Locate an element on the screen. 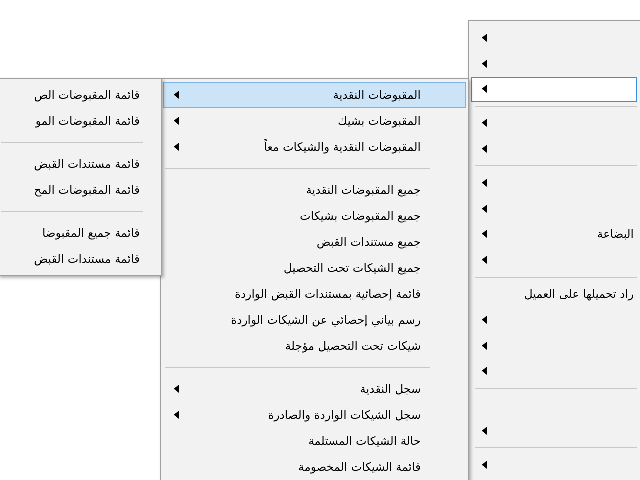 The width and height of the screenshot is (640, 480). menu-item: قائمة المقبوضات المو is located at coordinates (80, 121).